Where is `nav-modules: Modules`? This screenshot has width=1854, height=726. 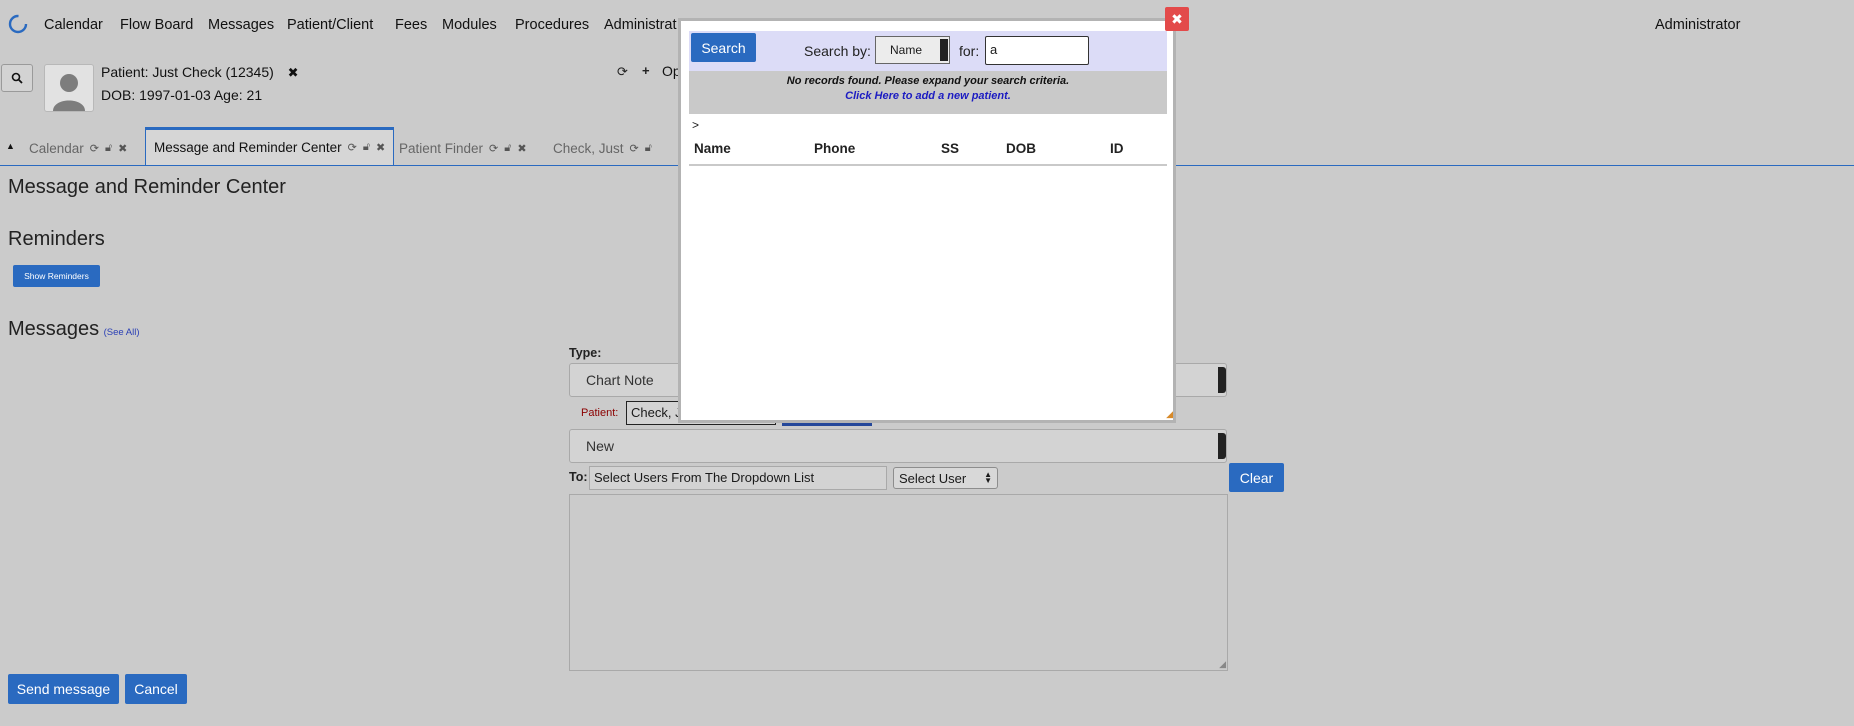
nav-modules: Modules is located at coordinates (469, 25).